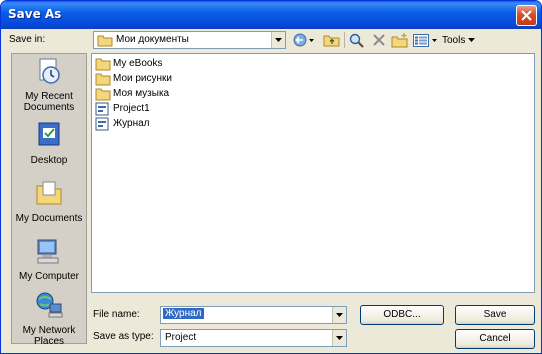 Image resolution: width=542 pixels, height=354 pixels. I want to click on place-label: Desktop, so click(49, 160).